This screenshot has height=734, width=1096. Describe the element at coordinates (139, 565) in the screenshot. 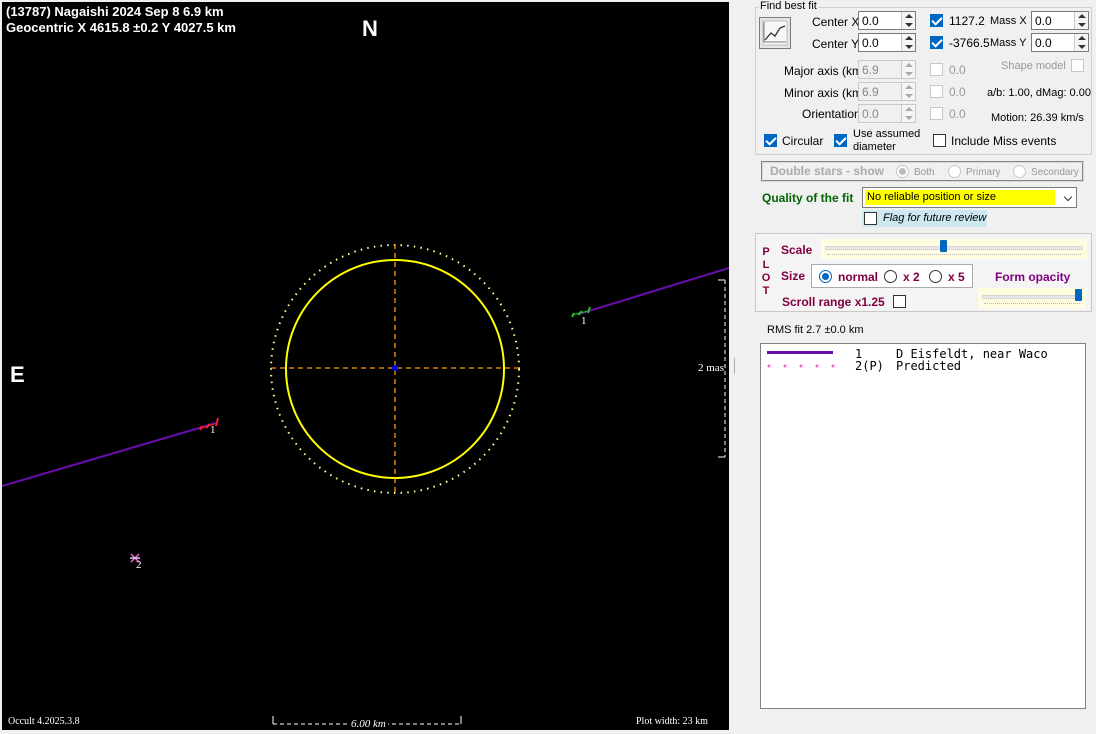

I see `chord-2-label: 2` at that location.